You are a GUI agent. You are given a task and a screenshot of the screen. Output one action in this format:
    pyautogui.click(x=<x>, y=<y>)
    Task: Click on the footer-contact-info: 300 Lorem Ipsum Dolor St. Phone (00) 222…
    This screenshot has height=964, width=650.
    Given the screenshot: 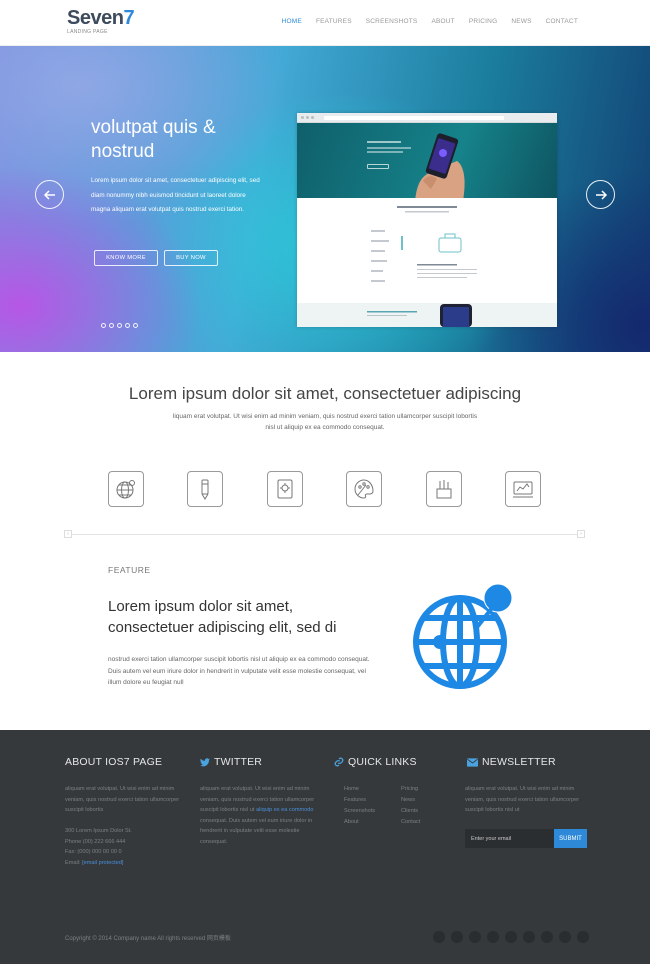 What is the action you would take?
    pyautogui.click(x=122, y=847)
    